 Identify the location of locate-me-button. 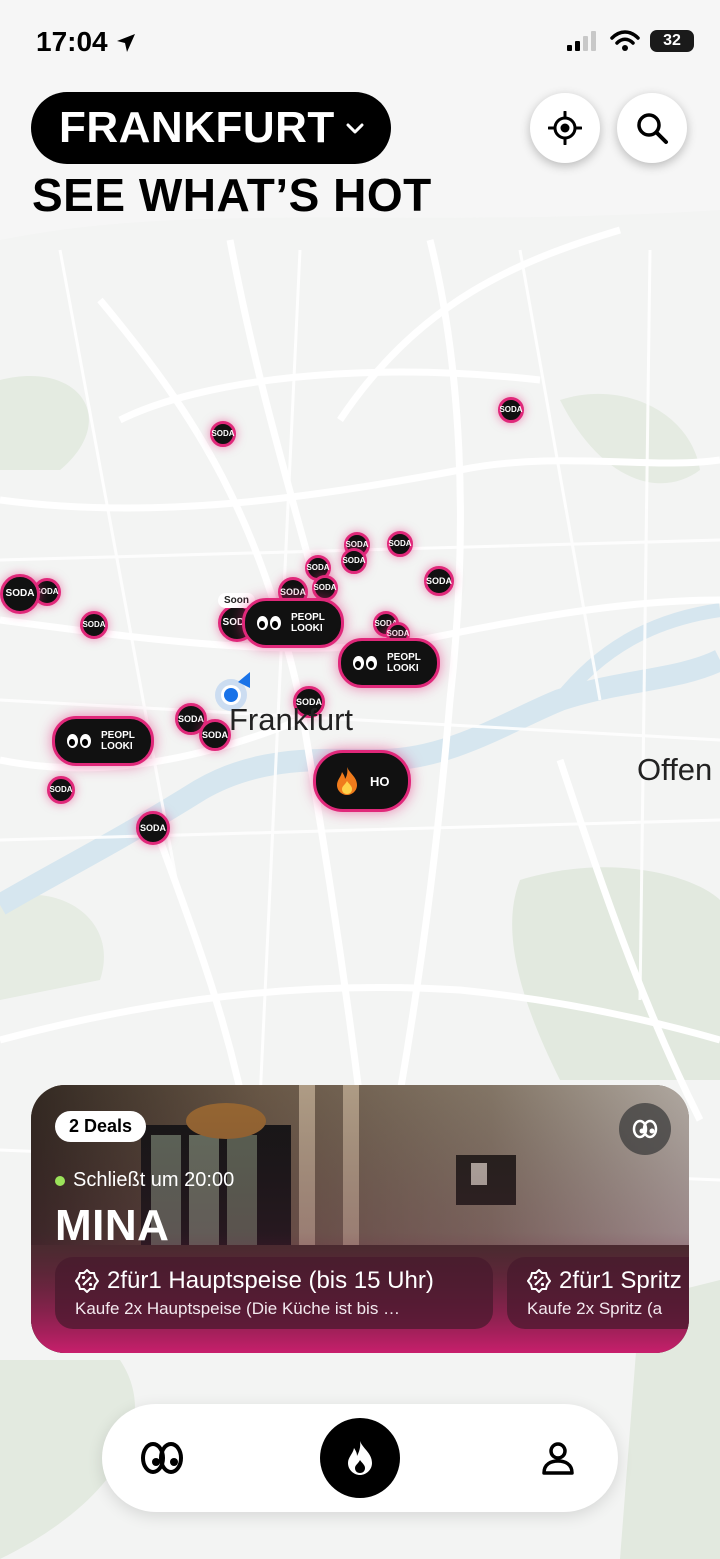
(565, 128).